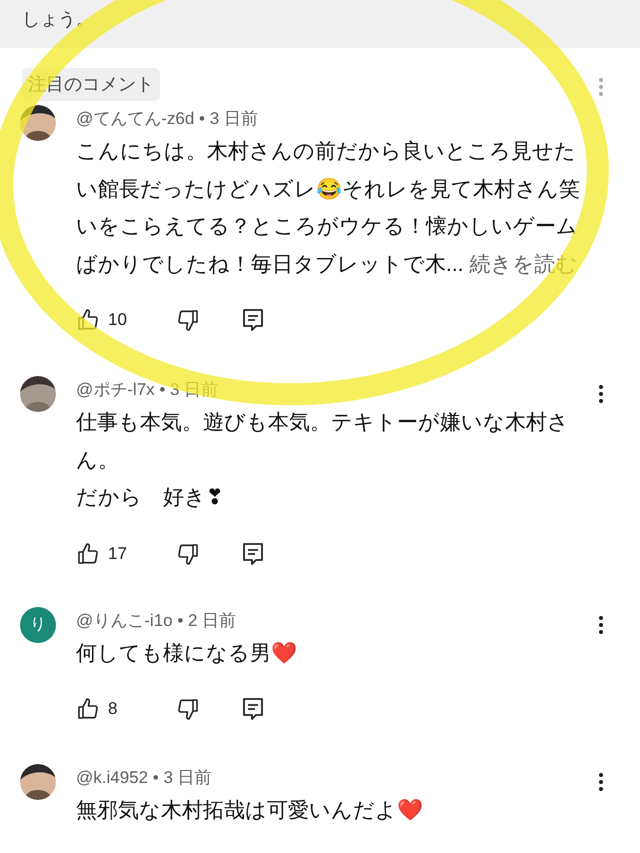 This screenshot has width=640, height=853. What do you see at coordinates (144, 778) in the screenshot?
I see `comment-meta: @k.i4952 • 3 日前` at bounding box center [144, 778].